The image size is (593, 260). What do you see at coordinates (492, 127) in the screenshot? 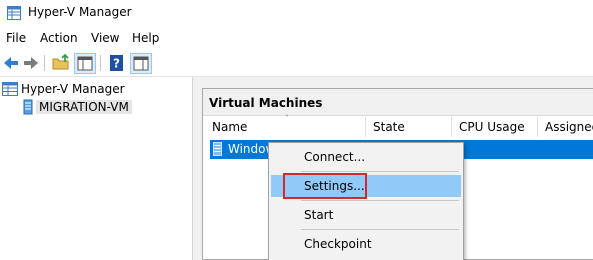
I see `column-header-cpu-usage: CPU Usage` at bounding box center [492, 127].